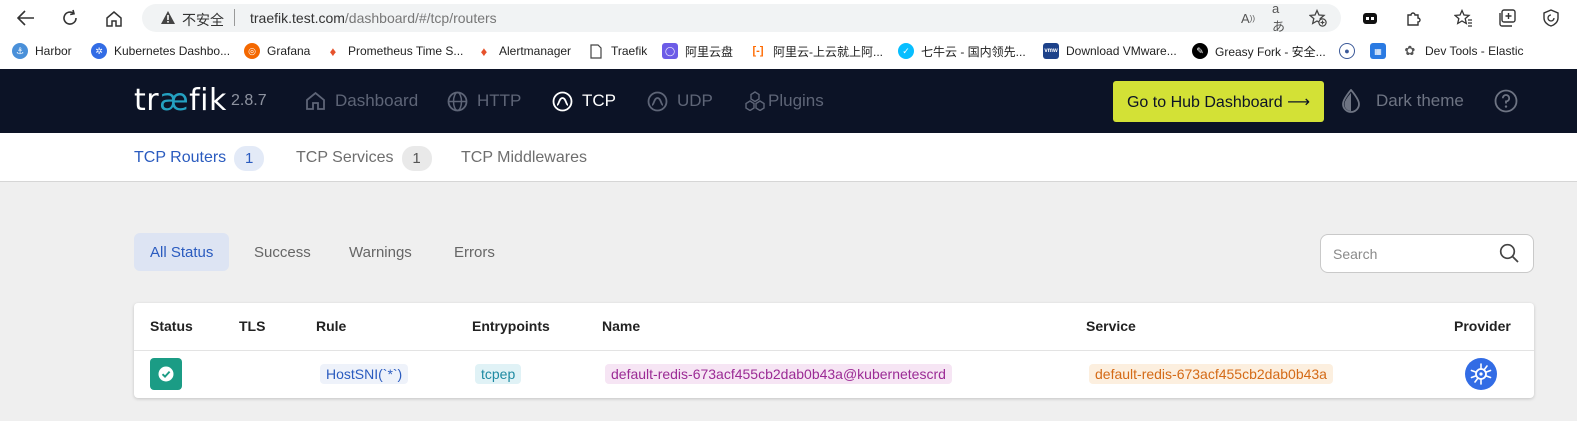  Describe the element at coordinates (277, 51) in the screenshot. I see `bookmark-grafana: ◎ Grafana` at that location.